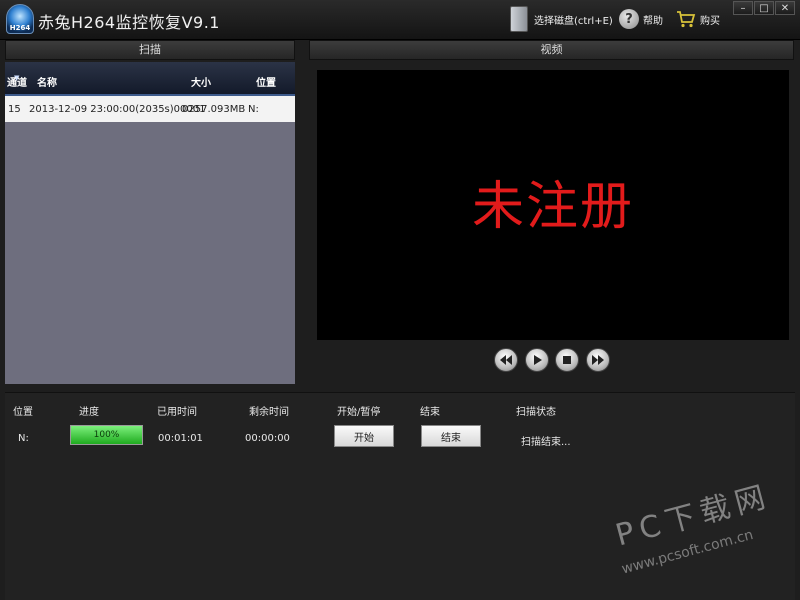 Image resolution: width=800 pixels, height=600 pixels. Describe the element at coordinates (47, 81) in the screenshot. I see `column-header-name: 名称` at that location.